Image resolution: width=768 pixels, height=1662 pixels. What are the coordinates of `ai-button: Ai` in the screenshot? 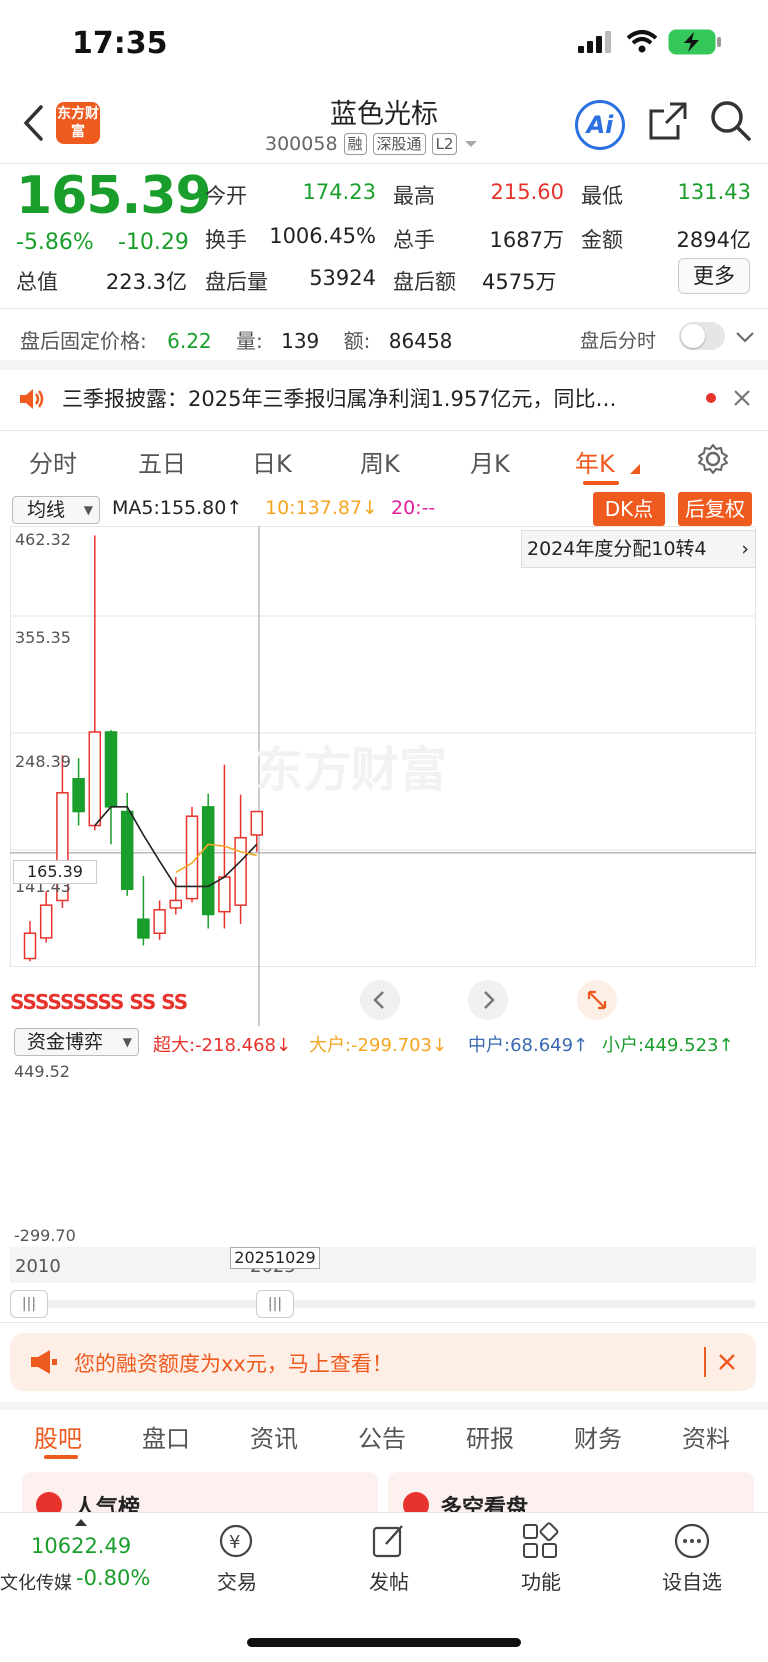 It's located at (600, 125).